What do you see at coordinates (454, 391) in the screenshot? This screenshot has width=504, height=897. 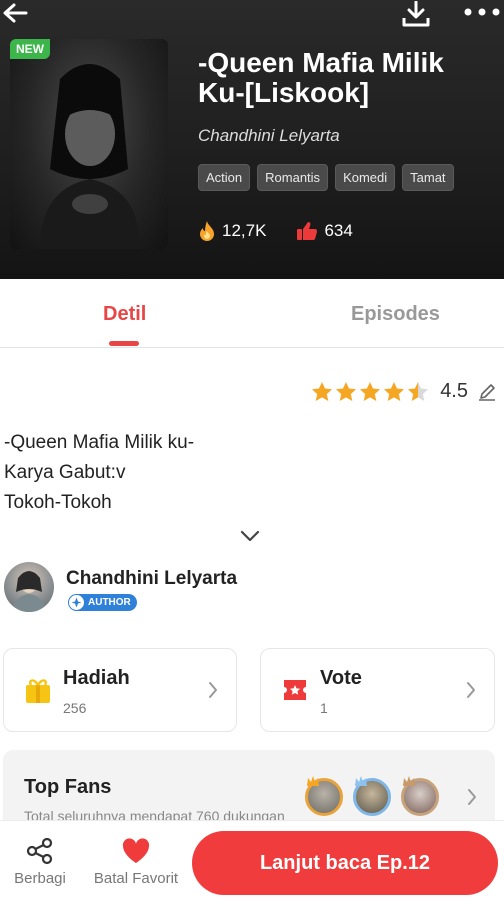 I see `rating-value: 4.5` at bounding box center [454, 391].